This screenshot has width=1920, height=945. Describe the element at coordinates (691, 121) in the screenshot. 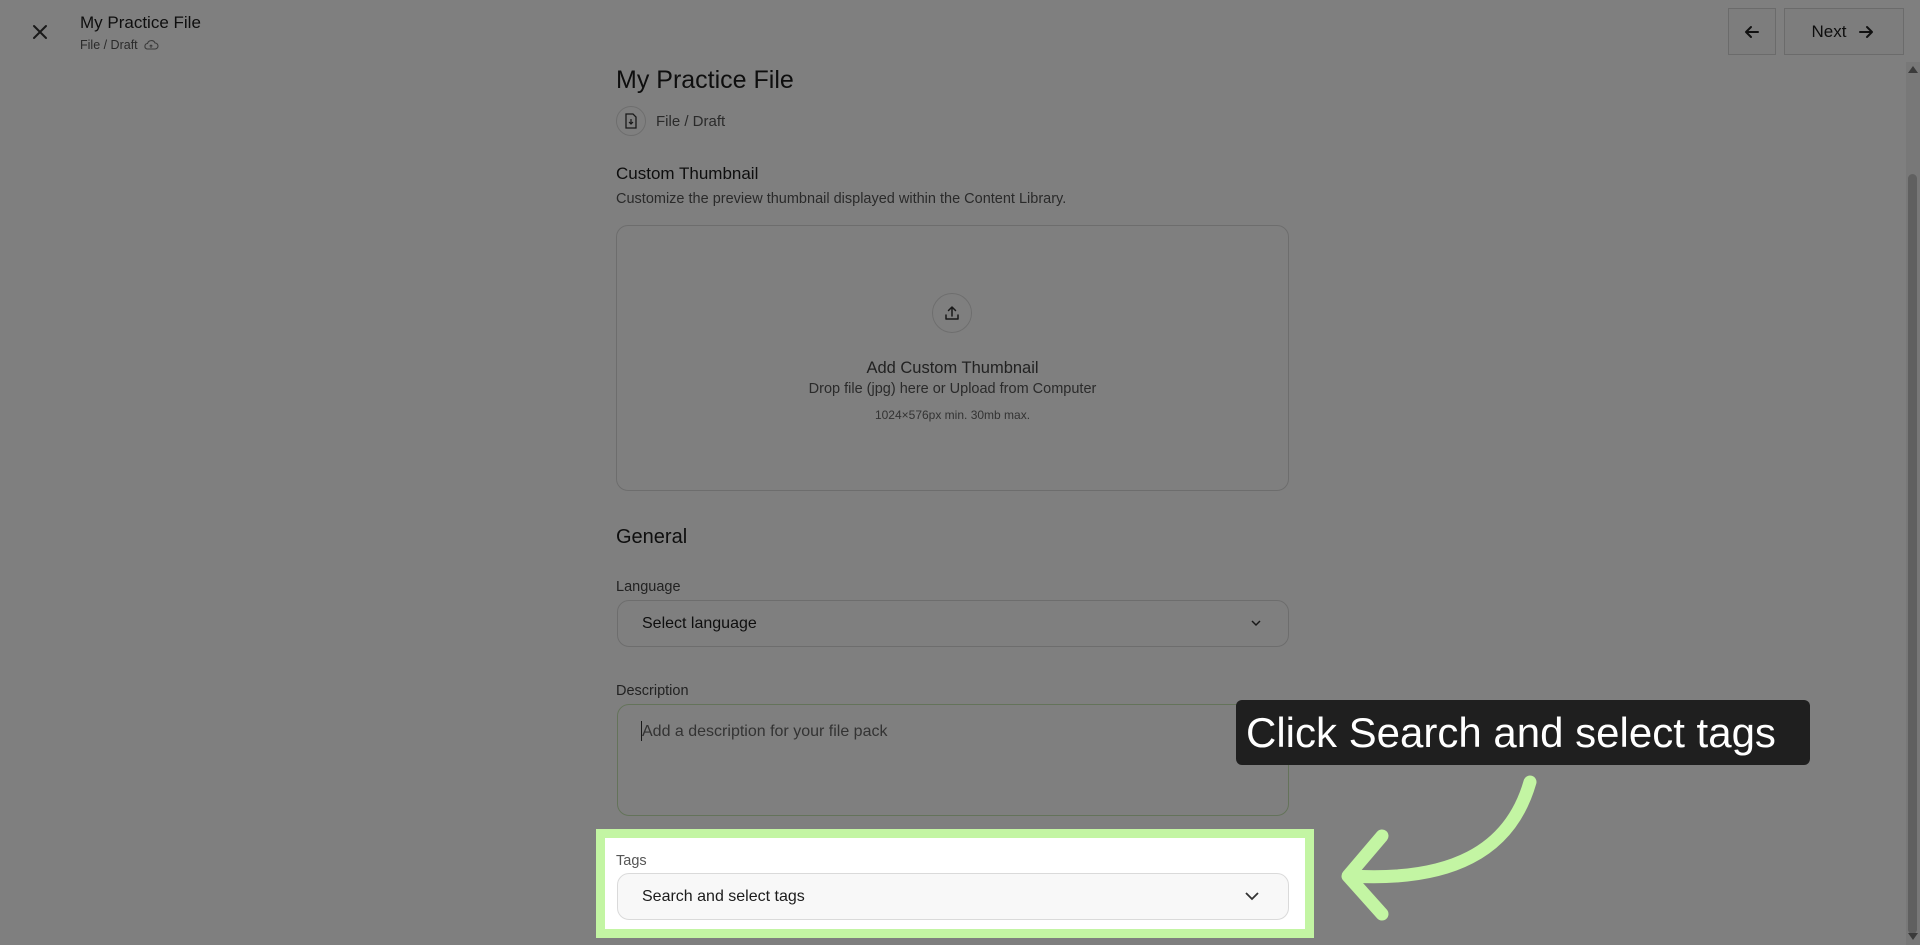

I see `file-breadcrumb: File / Draft` at that location.